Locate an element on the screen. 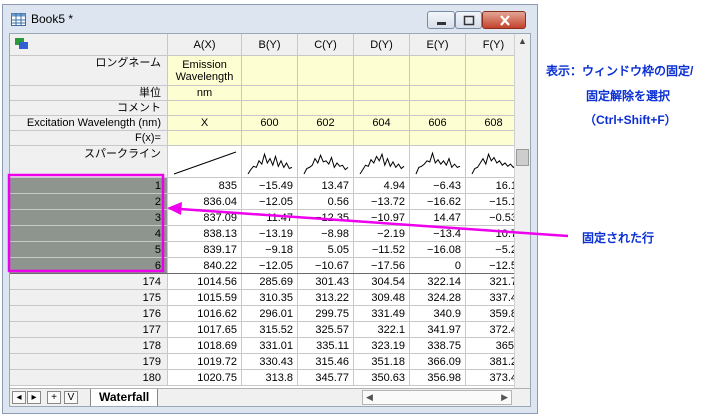  menu-note-line1: 表示：ウィンドウ枠の固定/ is located at coordinates (620, 71).